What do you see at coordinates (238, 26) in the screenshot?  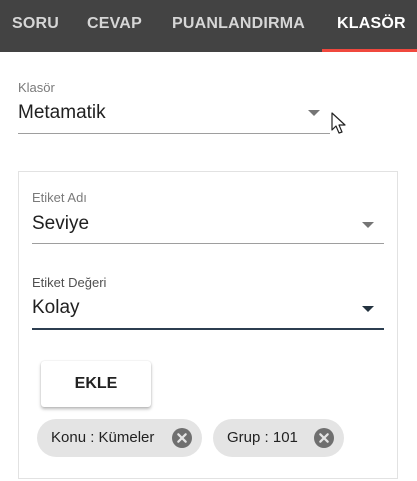 I see `tab-puanlandirma: PUANLANDIRMA` at bounding box center [238, 26].